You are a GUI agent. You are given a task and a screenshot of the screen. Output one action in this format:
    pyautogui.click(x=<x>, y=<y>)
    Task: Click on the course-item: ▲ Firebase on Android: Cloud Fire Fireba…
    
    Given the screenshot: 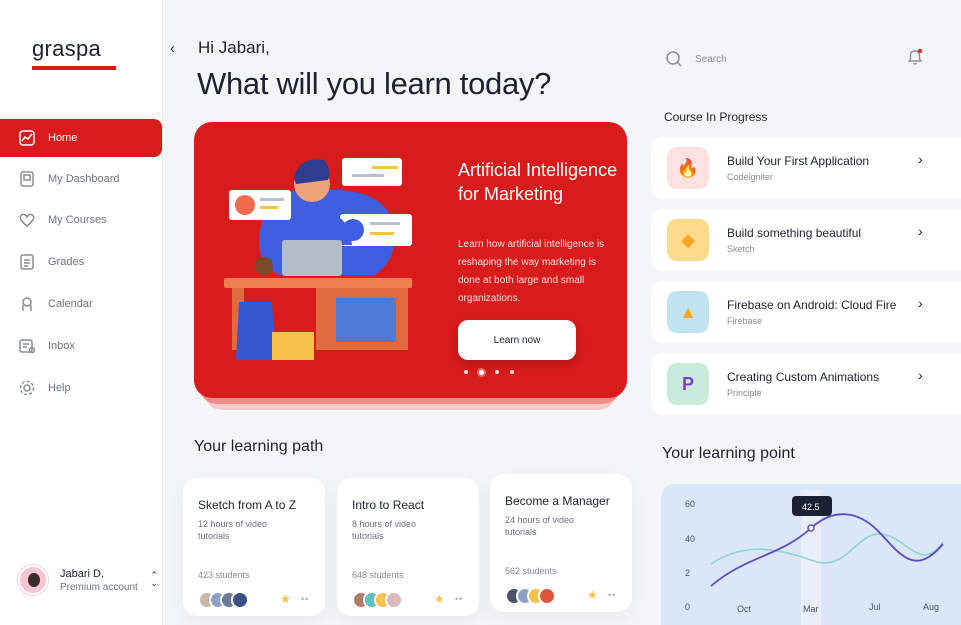 What is the action you would take?
    pyautogui.click(x=806, y=312)
    